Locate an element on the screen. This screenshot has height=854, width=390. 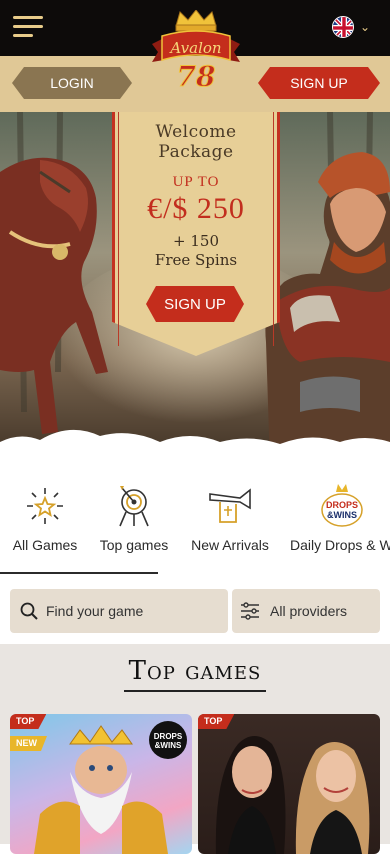
promo-title: Welcome Package is located at coordinates (196, 142).